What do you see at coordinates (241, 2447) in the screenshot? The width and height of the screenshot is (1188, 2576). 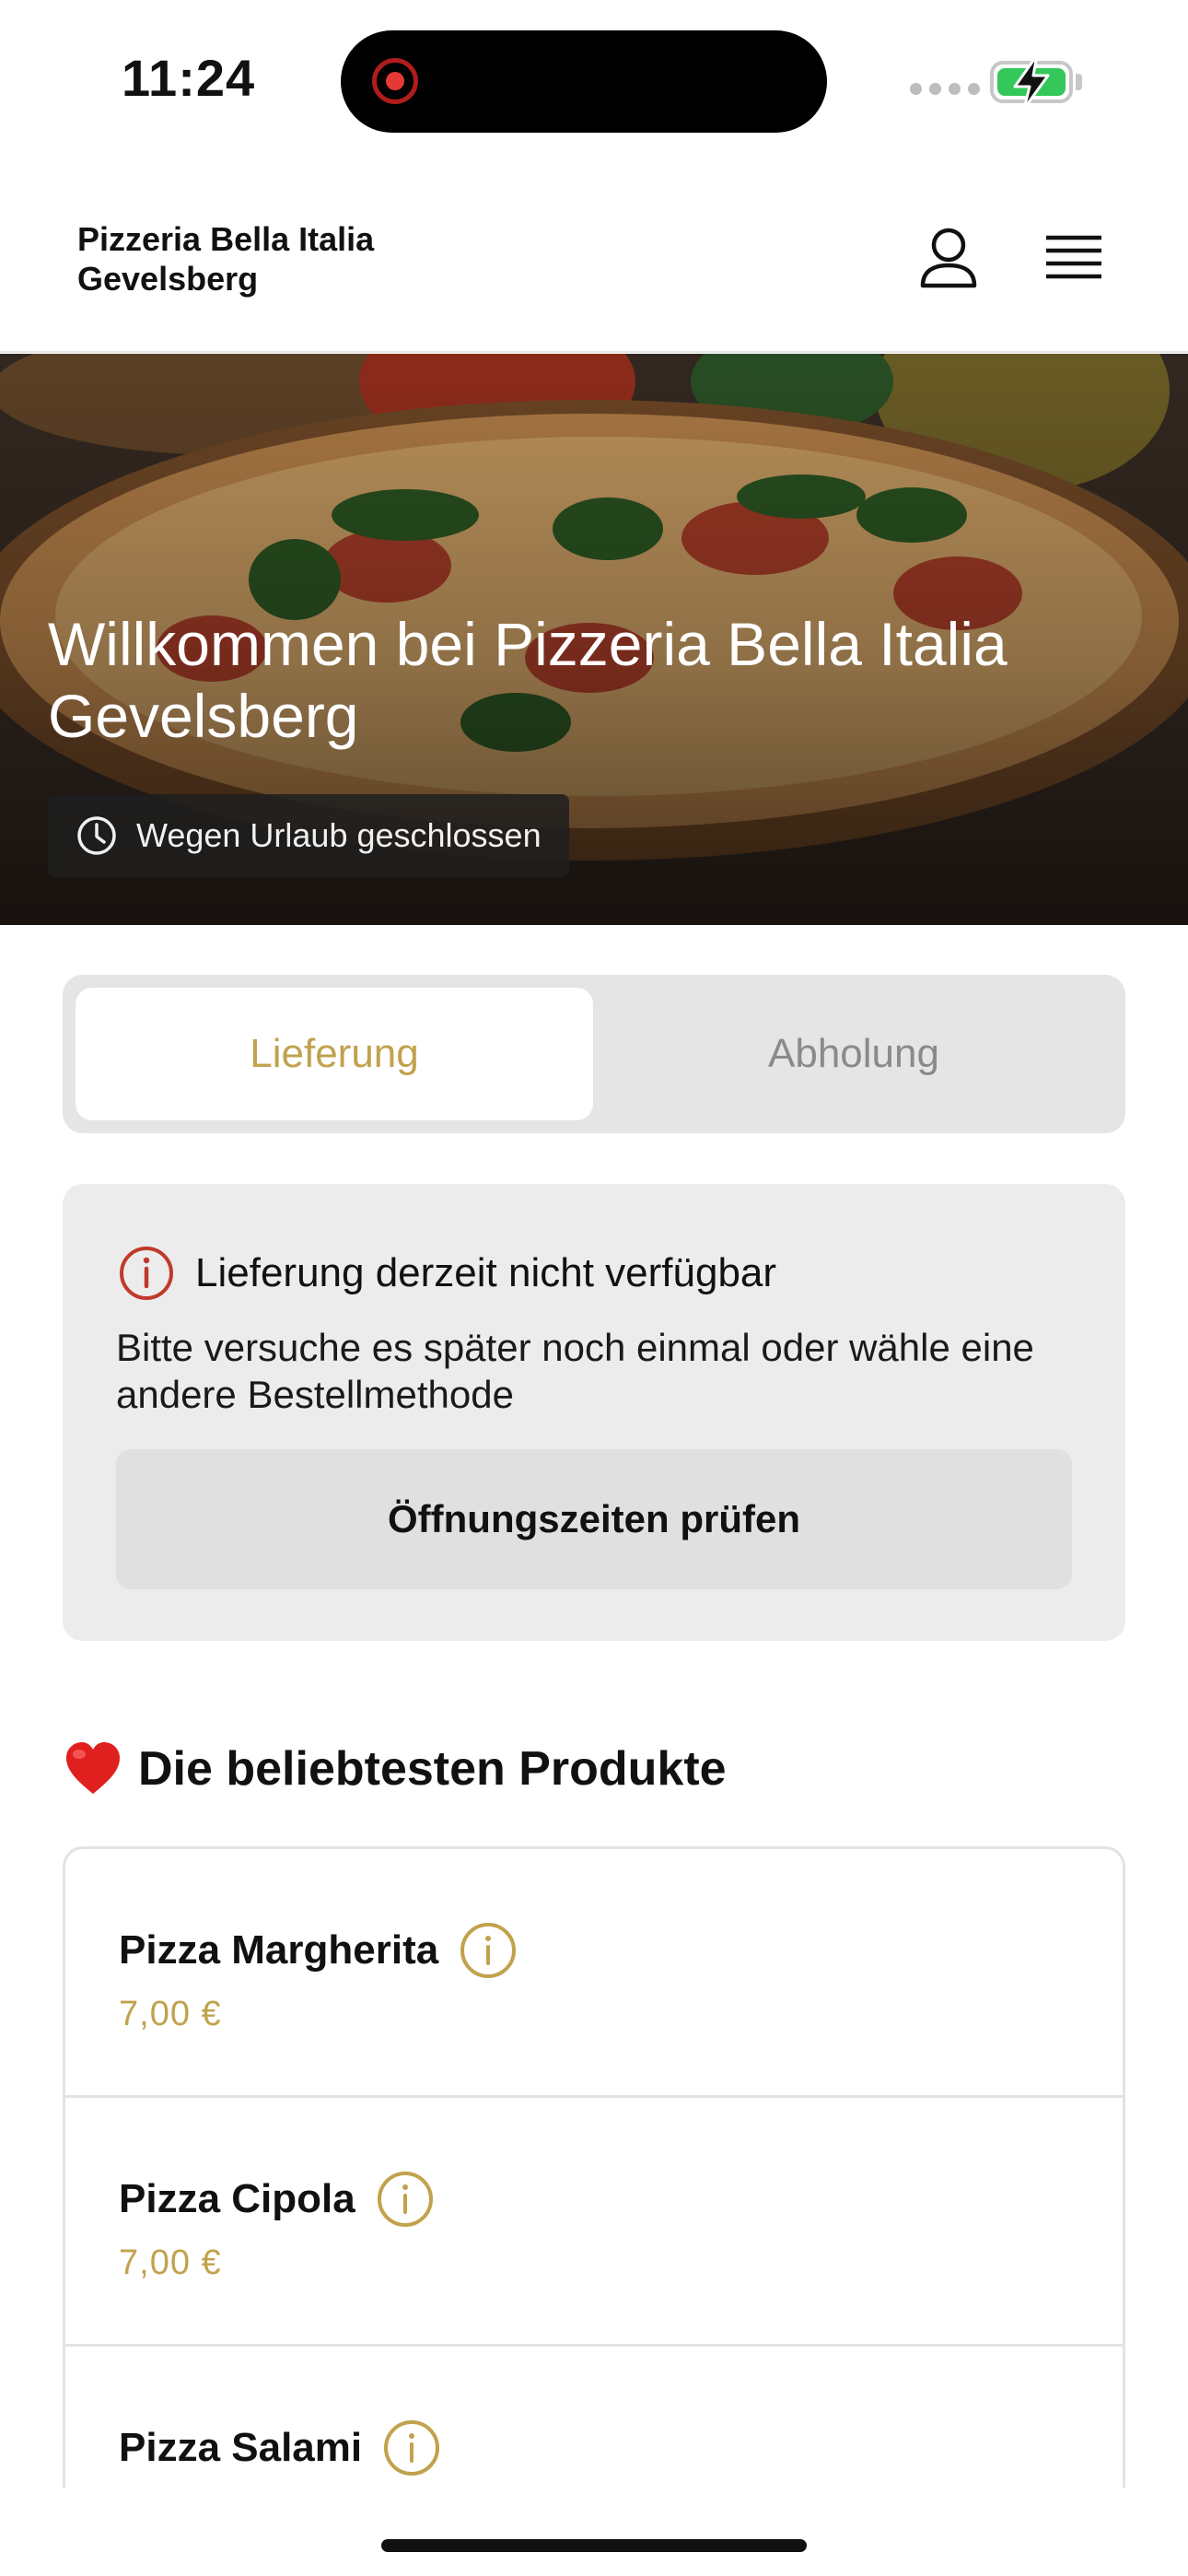 I see `product-name: Pizza Salami` at bounding box center [241, 2447].